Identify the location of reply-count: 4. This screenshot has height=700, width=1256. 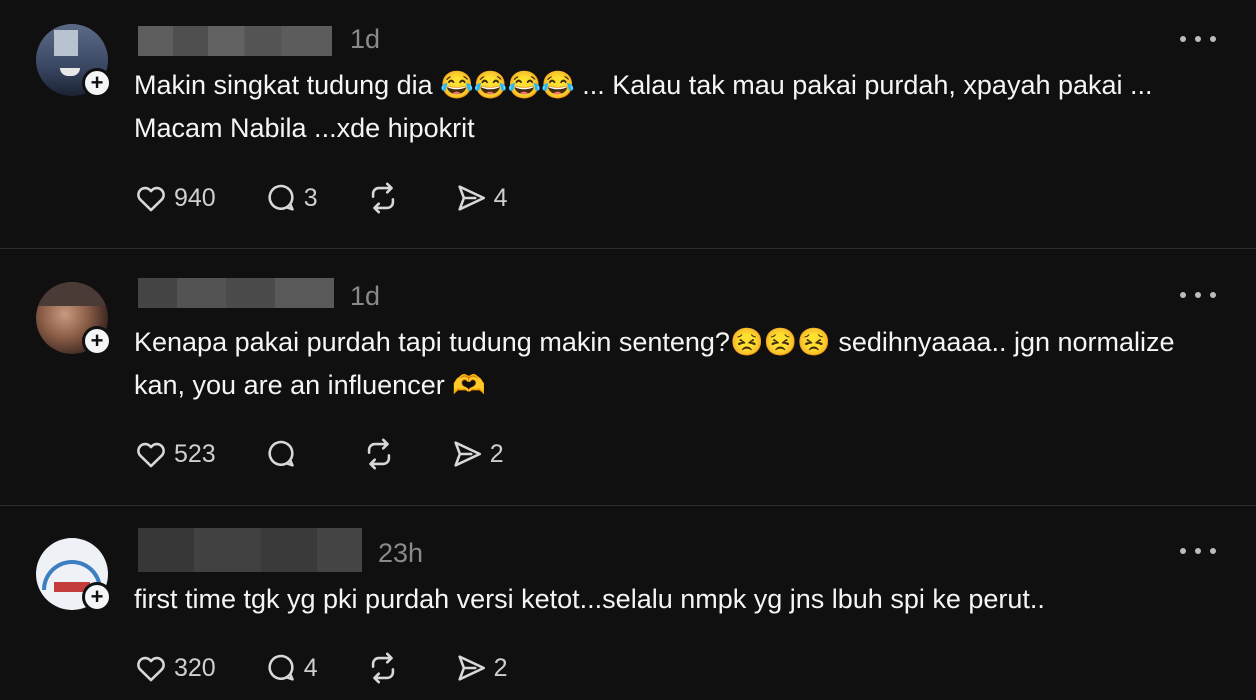
(310, 667).